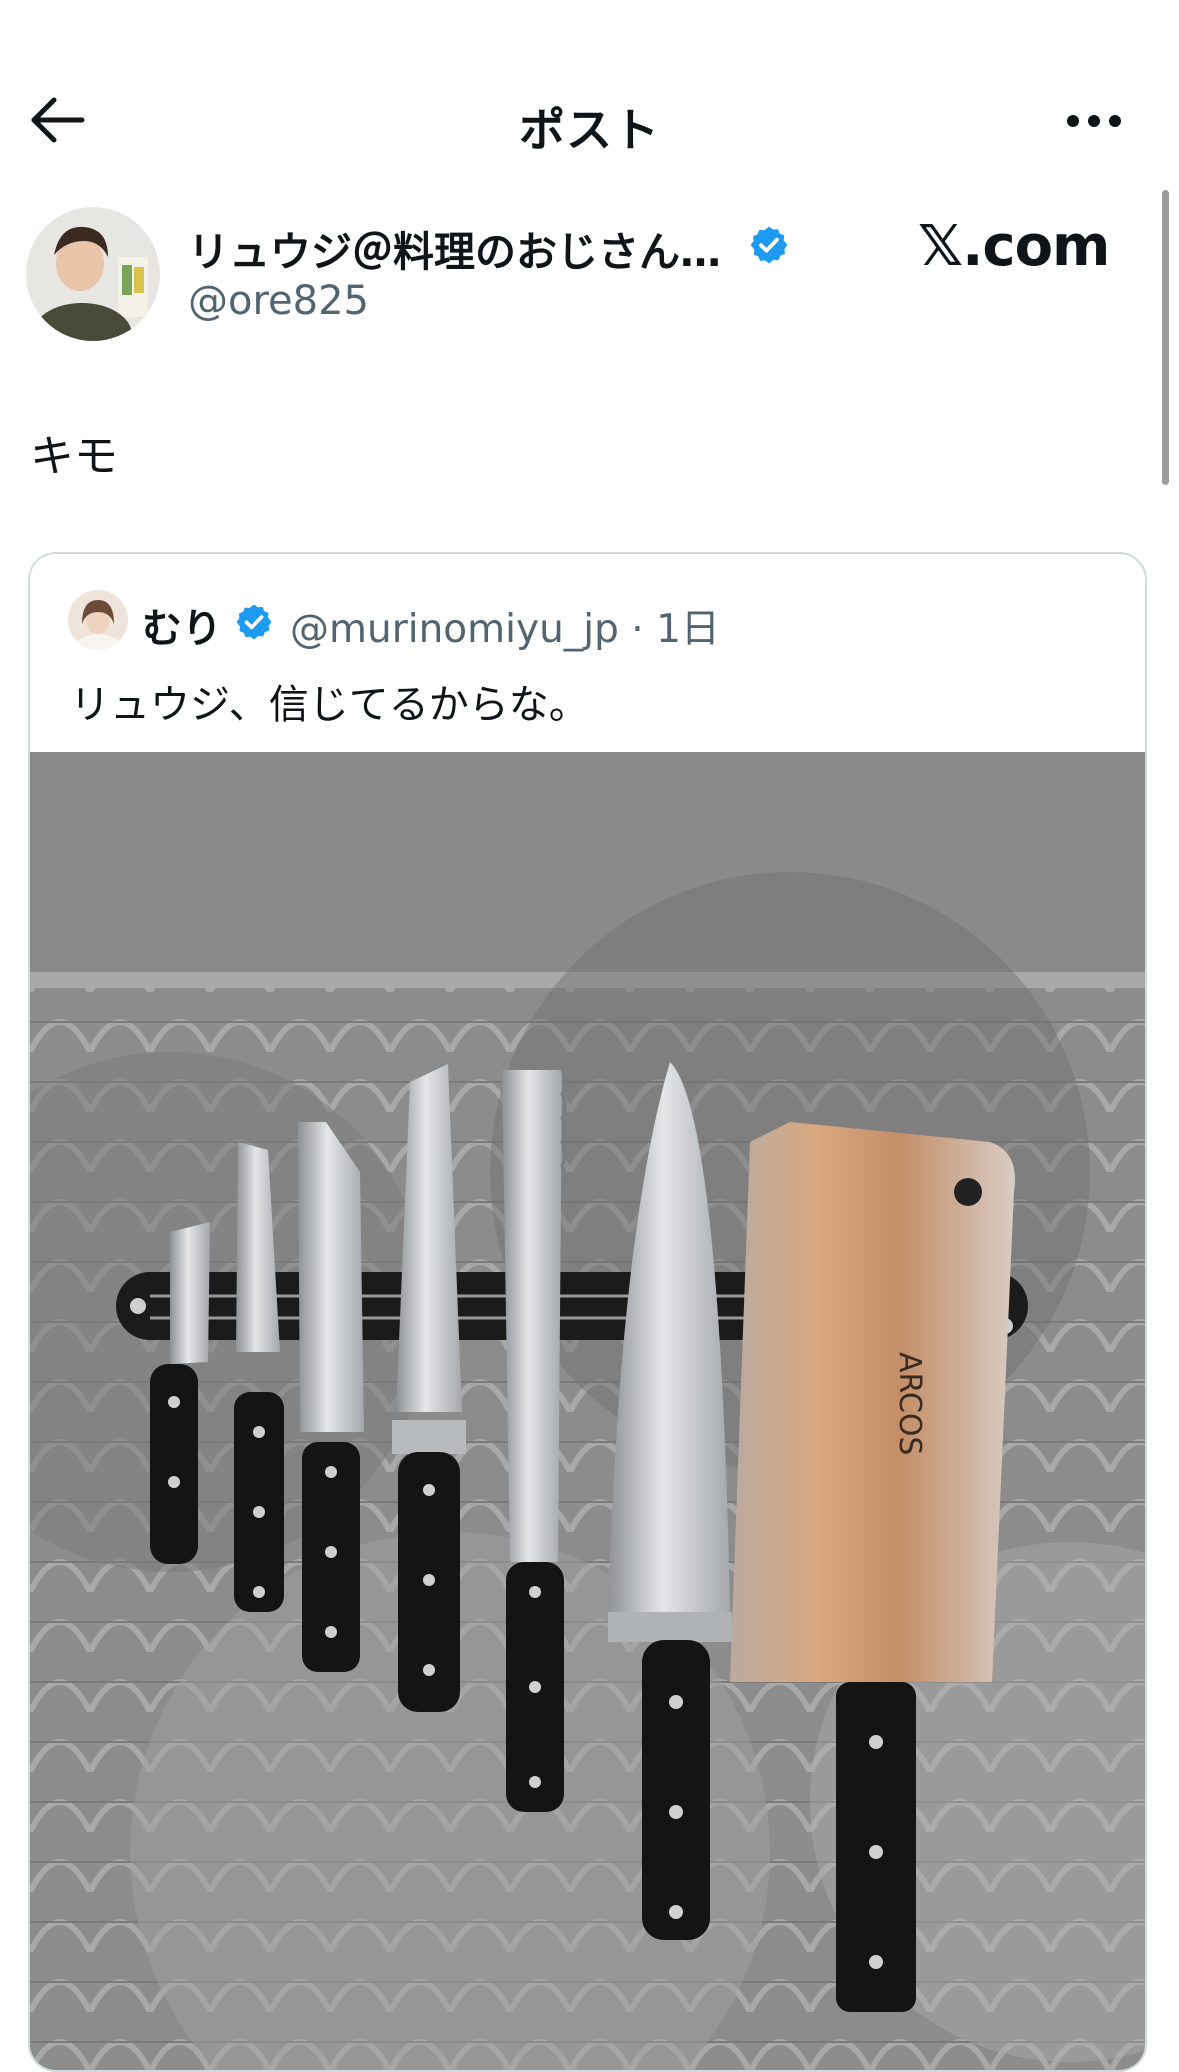 The width and height of the screenshot is (1179, 2072). I want to click on scrollbar, so click(1165, 337).